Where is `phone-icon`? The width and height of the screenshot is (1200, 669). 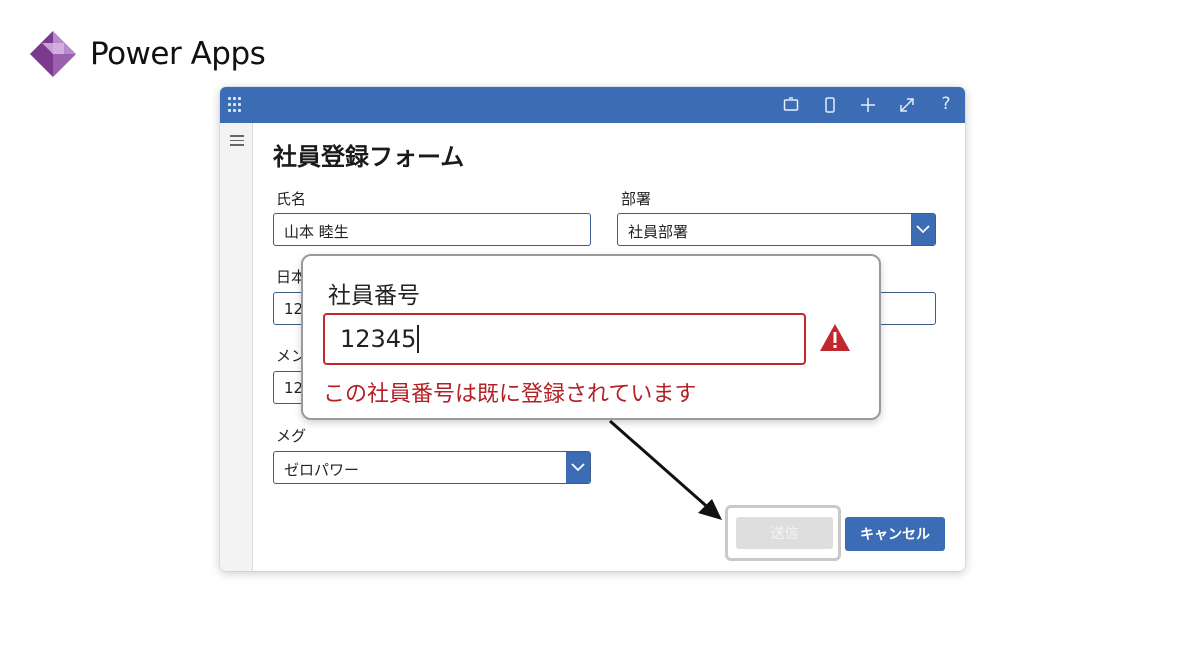 phone-icon is located at coordinates (830, 105).